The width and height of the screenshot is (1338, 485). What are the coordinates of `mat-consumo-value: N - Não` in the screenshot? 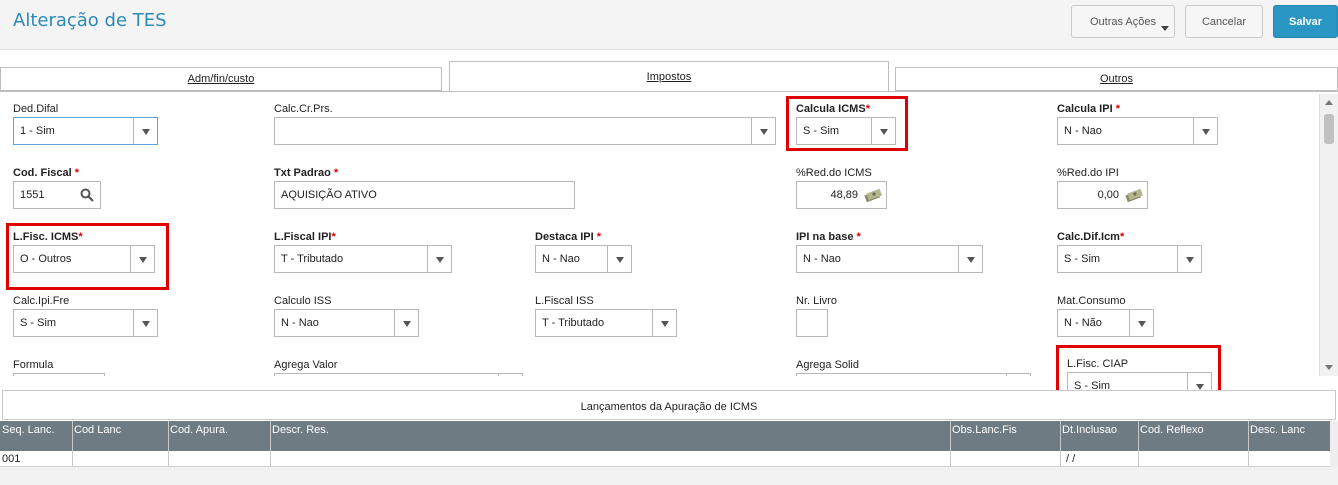 It's located at (1083, 323).